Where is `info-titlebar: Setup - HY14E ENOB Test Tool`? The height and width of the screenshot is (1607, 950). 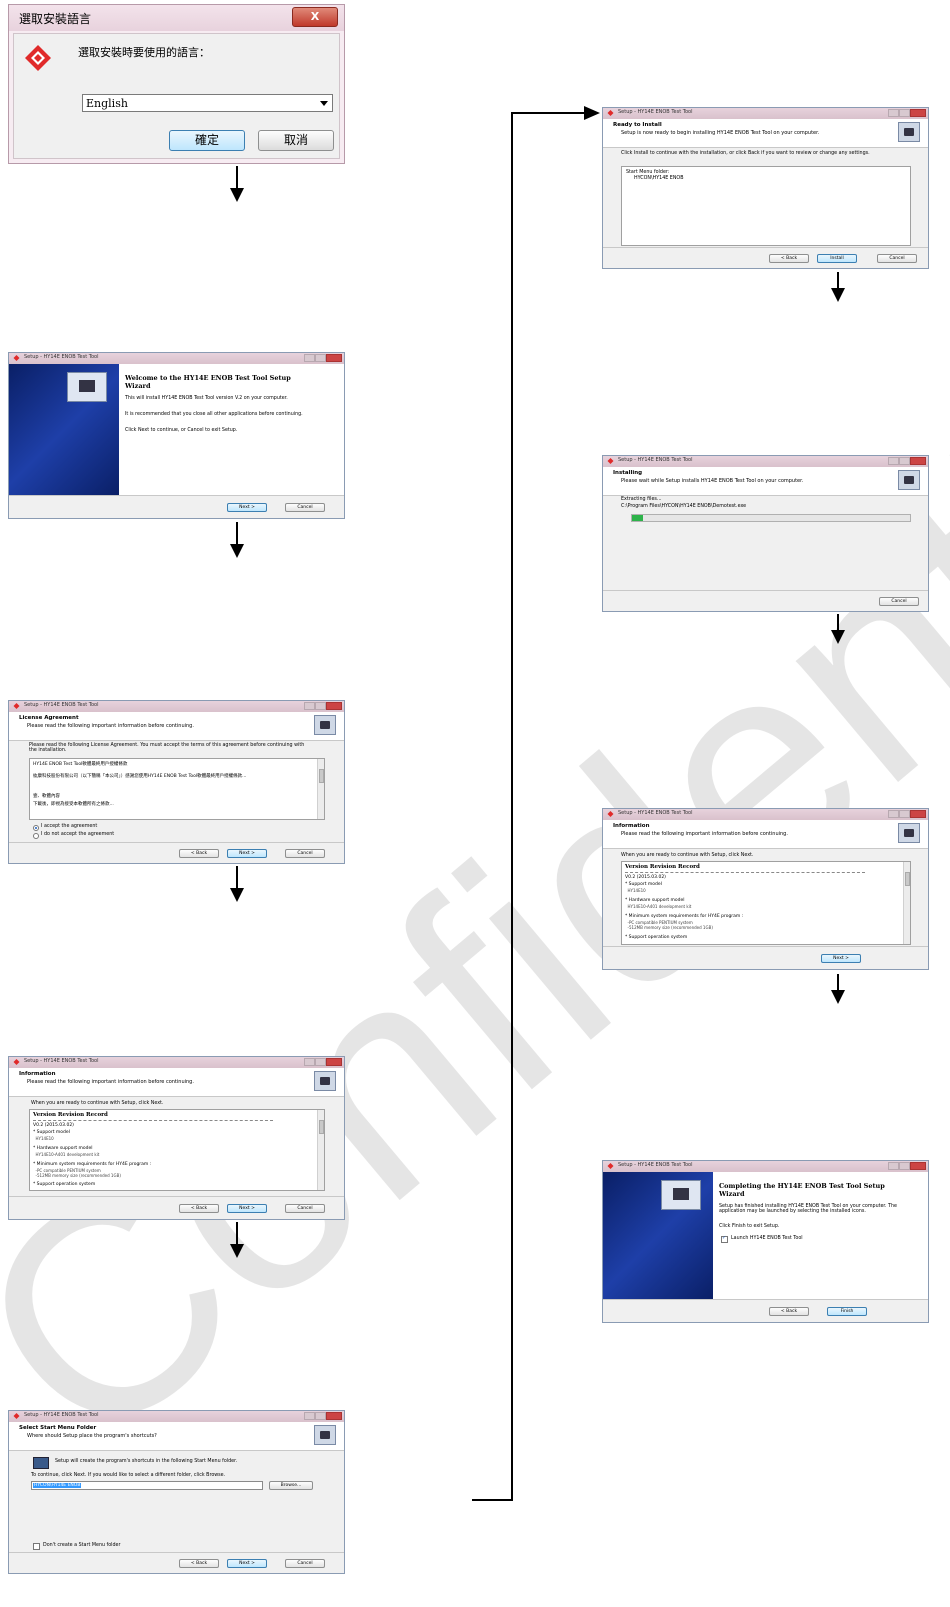
info-titlebar: Setup - HY14E ENOB Test Tool is located at coordinates (176, 1062).